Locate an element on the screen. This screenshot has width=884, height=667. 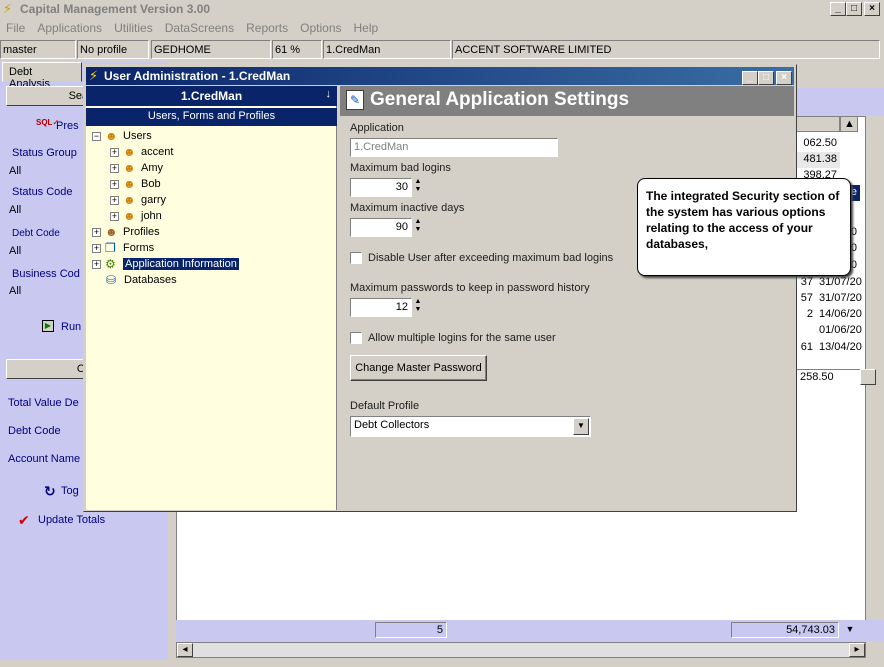
account-name-link: Account Name is located at coordinates (44, 459).